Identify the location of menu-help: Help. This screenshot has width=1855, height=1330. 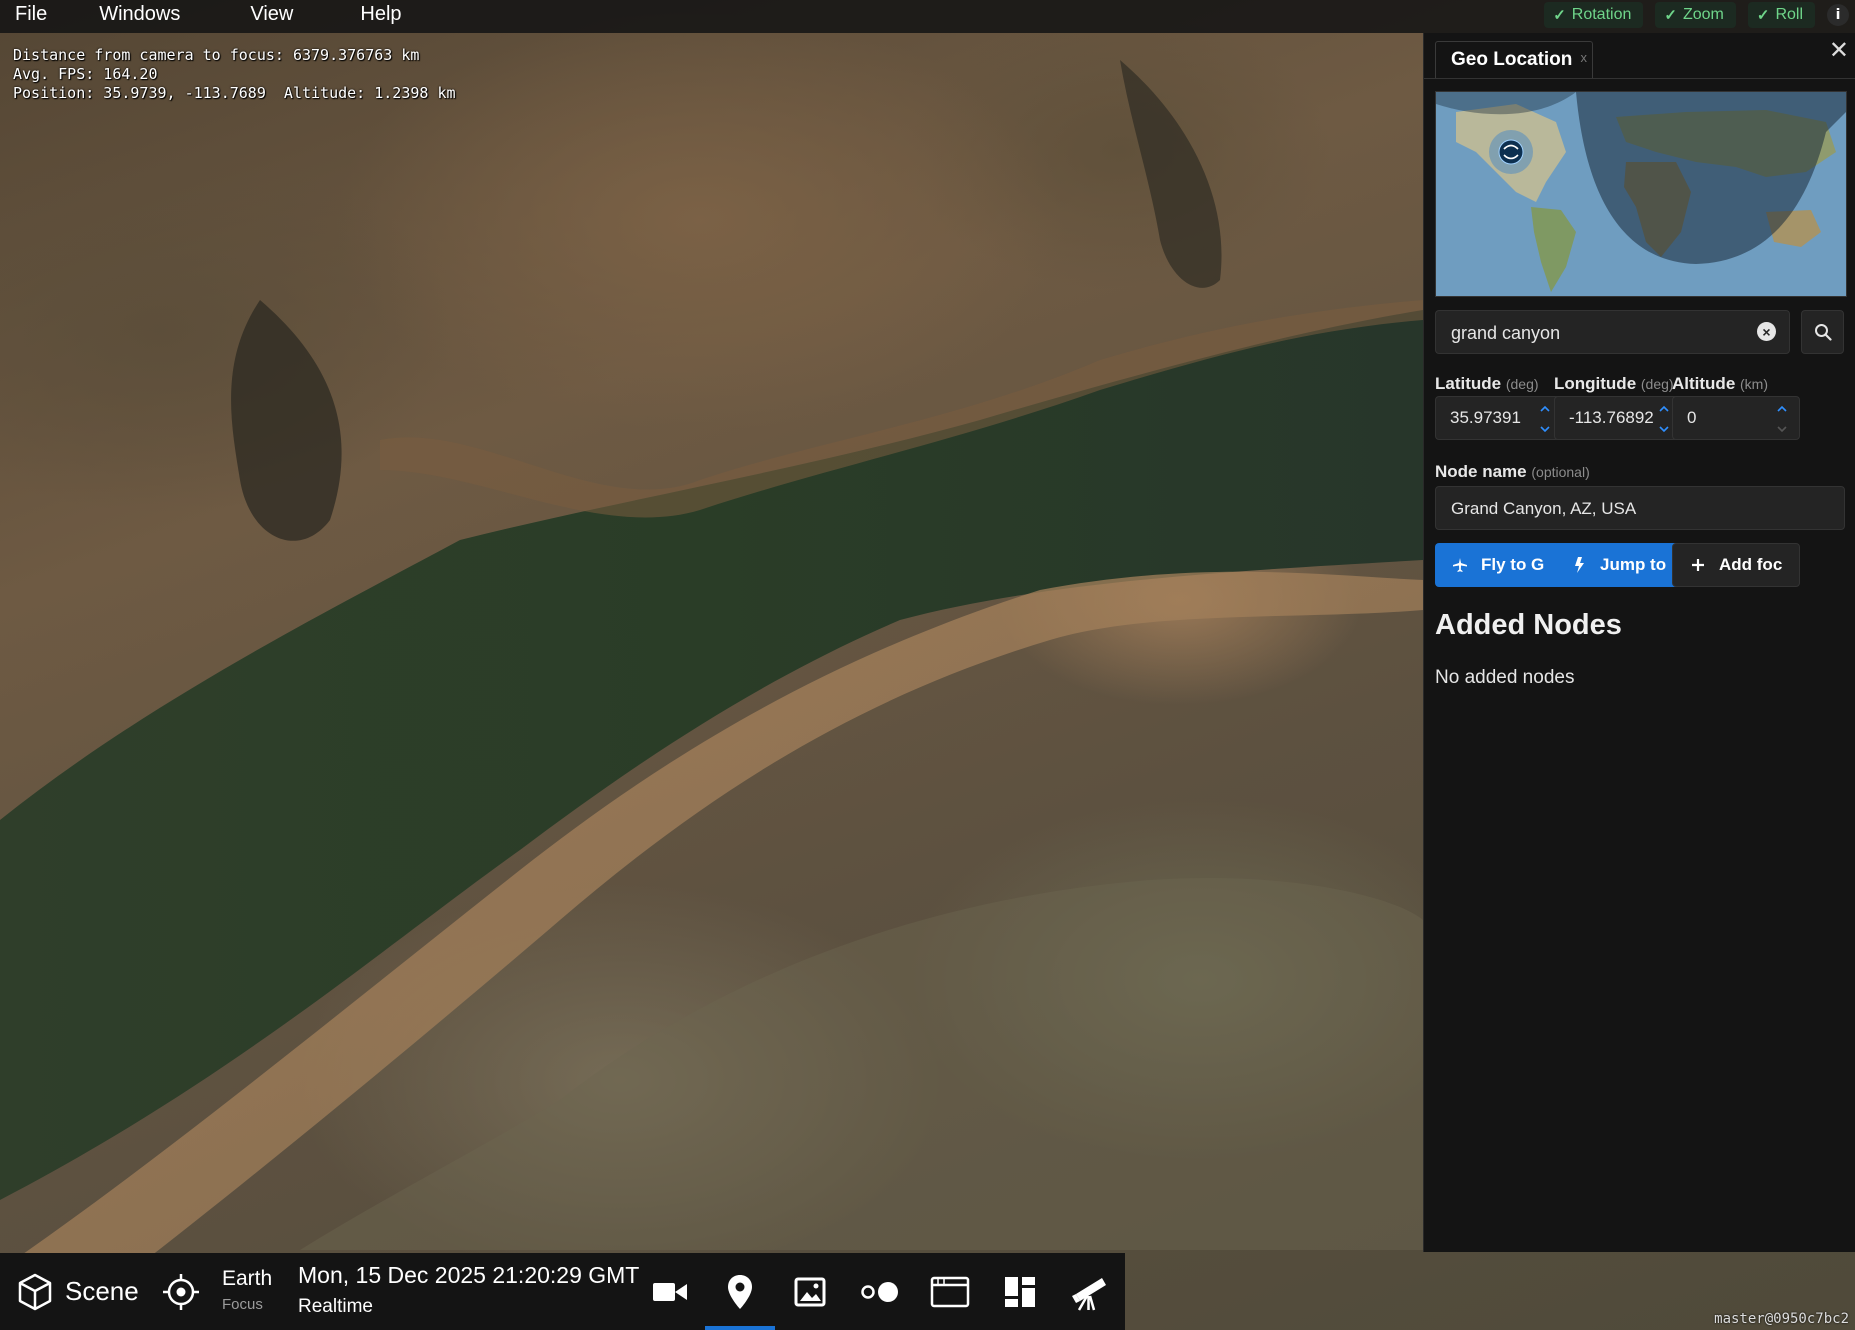
(382, 16).